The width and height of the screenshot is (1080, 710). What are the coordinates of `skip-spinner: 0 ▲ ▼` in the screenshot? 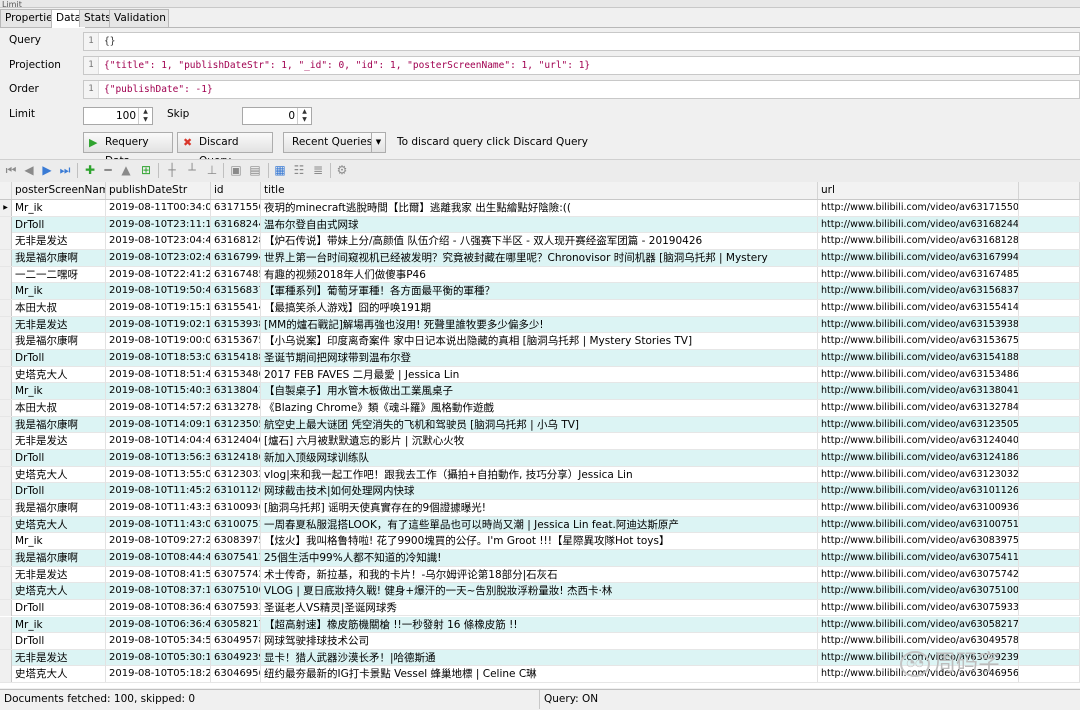 It's located at (277, 116).